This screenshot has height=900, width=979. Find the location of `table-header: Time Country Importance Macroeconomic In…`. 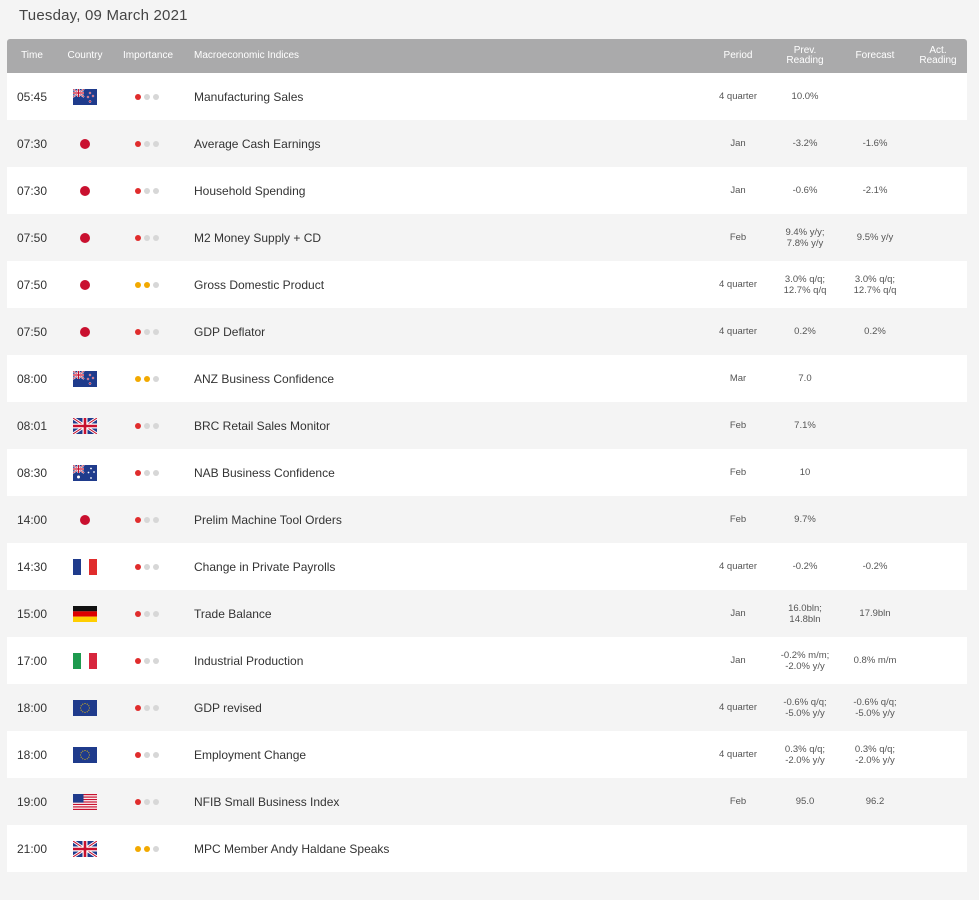

table-header: Time Country Importance Macroeconomic In… is located at coordinates (487, 56).